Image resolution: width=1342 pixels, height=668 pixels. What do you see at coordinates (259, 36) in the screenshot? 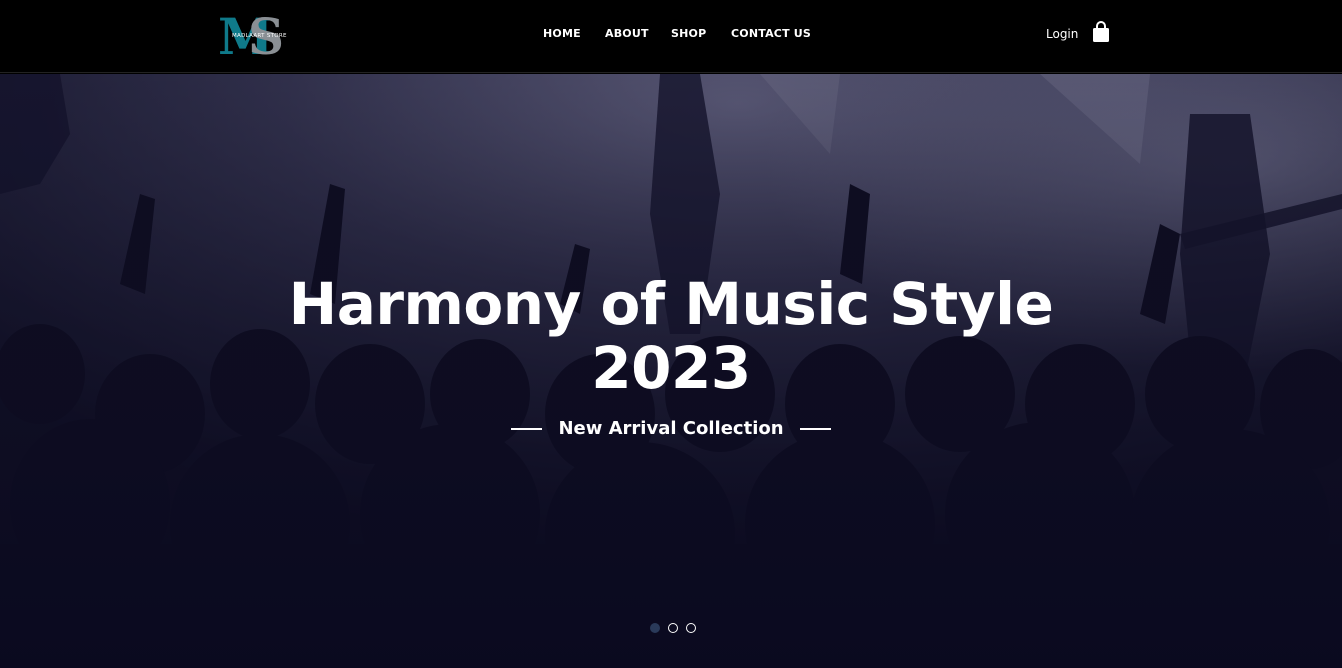
I see `svg-text: MADLAART STORE` at bounding box center [259, 36].